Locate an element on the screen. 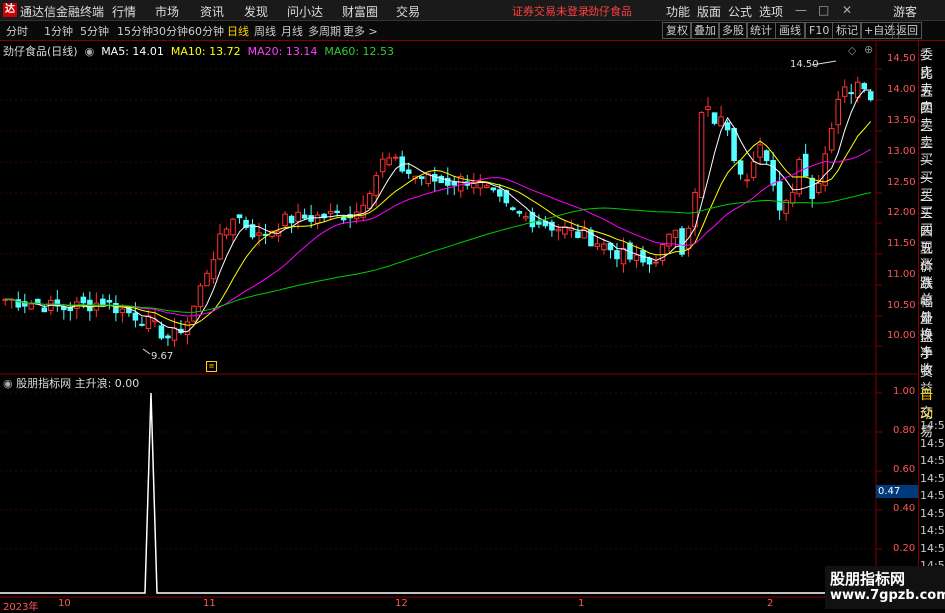 This screenshot has width=945, height=613. y-tick: 11.50 is located at coordinates (901, 243).